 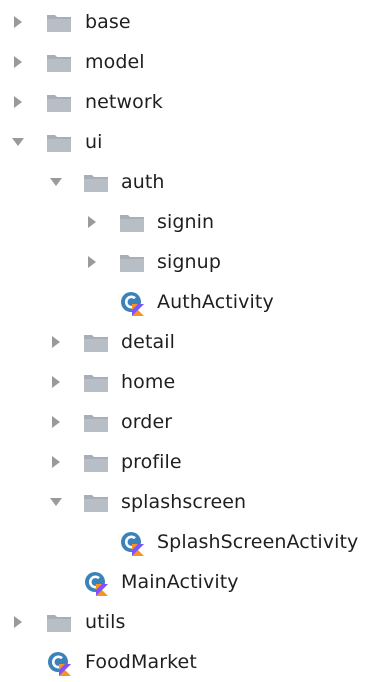 What do you see at coordinates (141, 662) in the screenshot?
I see `tree-item-label: FoodMarket` at bounding box center [141, 662].